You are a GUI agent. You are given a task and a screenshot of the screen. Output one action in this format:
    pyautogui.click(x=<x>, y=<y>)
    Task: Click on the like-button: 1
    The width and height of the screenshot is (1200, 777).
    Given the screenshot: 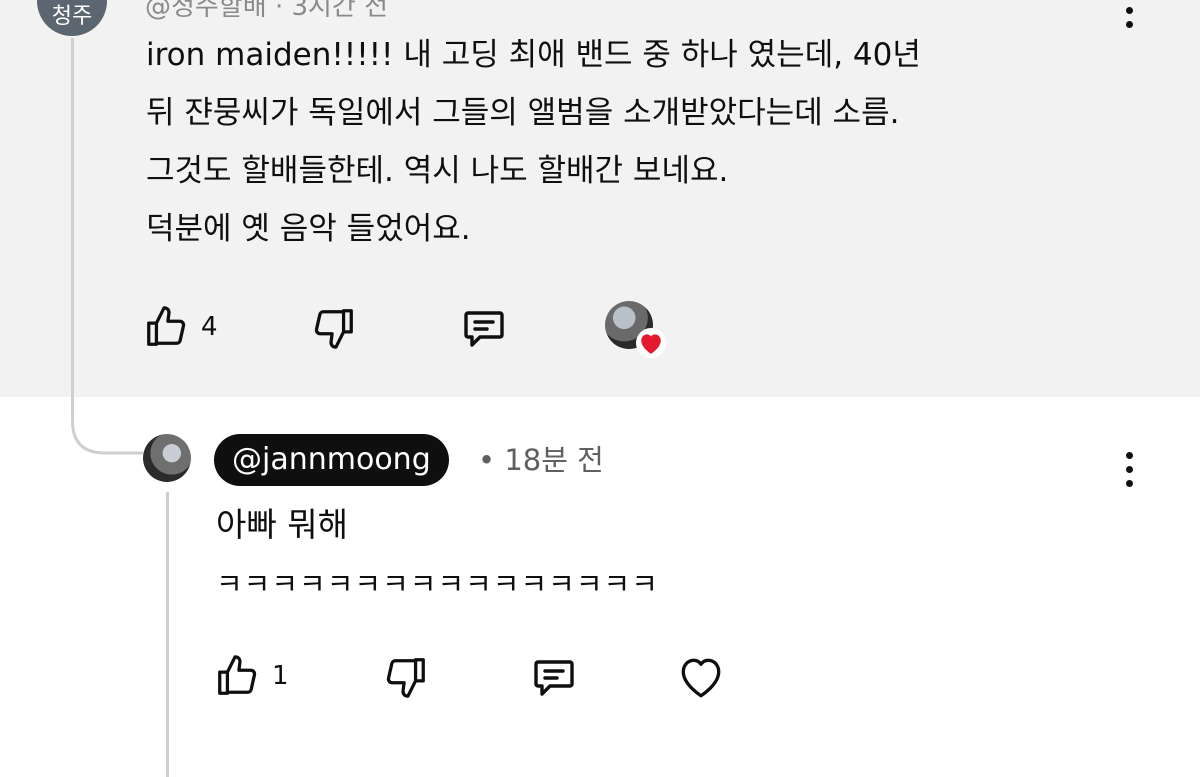 What is the action you would take?
    pyautogui.click(x=251, y=676)
    